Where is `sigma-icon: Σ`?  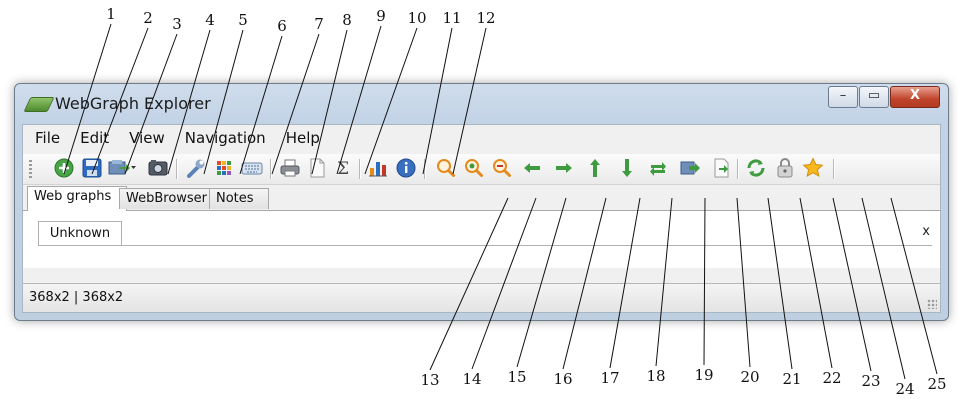 sigma-icon: Σ is located at coordinates (343, 168).